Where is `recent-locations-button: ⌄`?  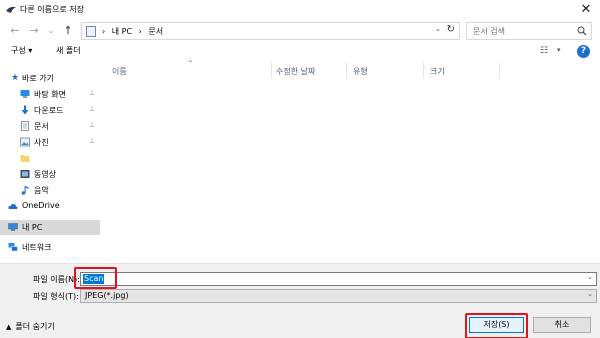 recent-locations-button: ⌄ is located at coordinates (51, 31).